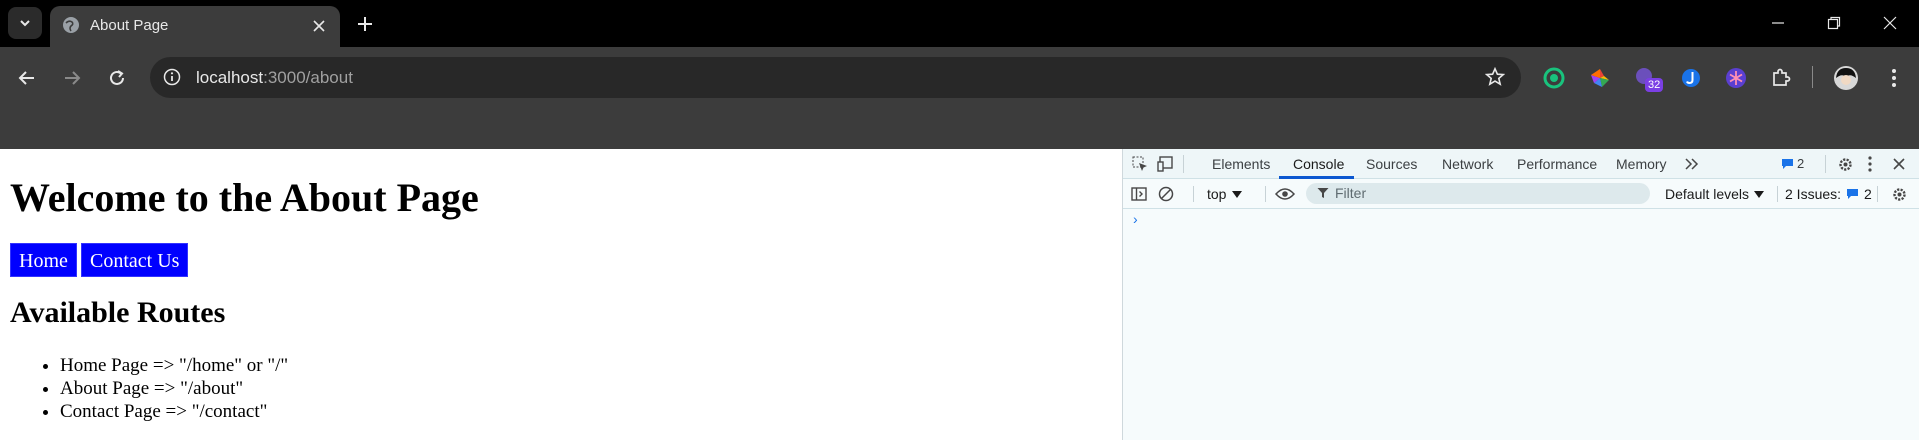 This screenshot has width=1919, height=440. What do you see at coordinates (308, 77) in the screenshot?
I see `url-path: :3000/about` at bounding box center [308, 77].